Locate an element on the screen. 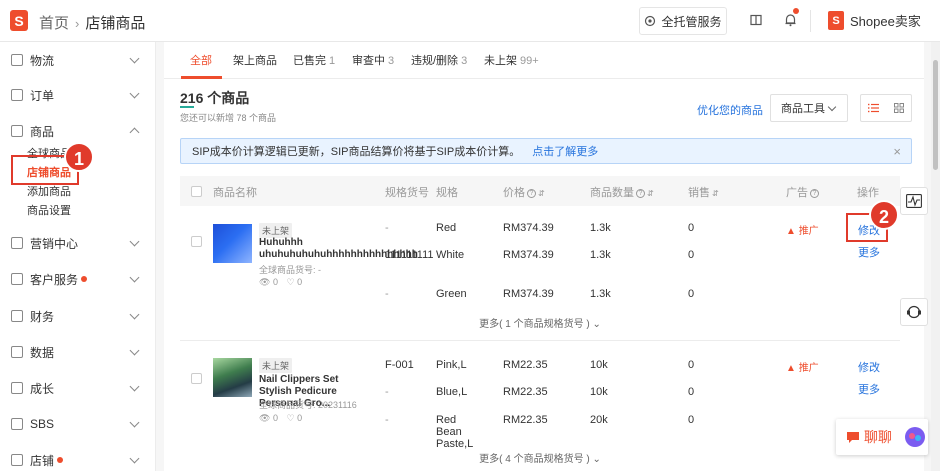 Image resolution: width=940 pixels, height=471 pixels. eye-icon: 👁 is located at coordinates (265, 418).